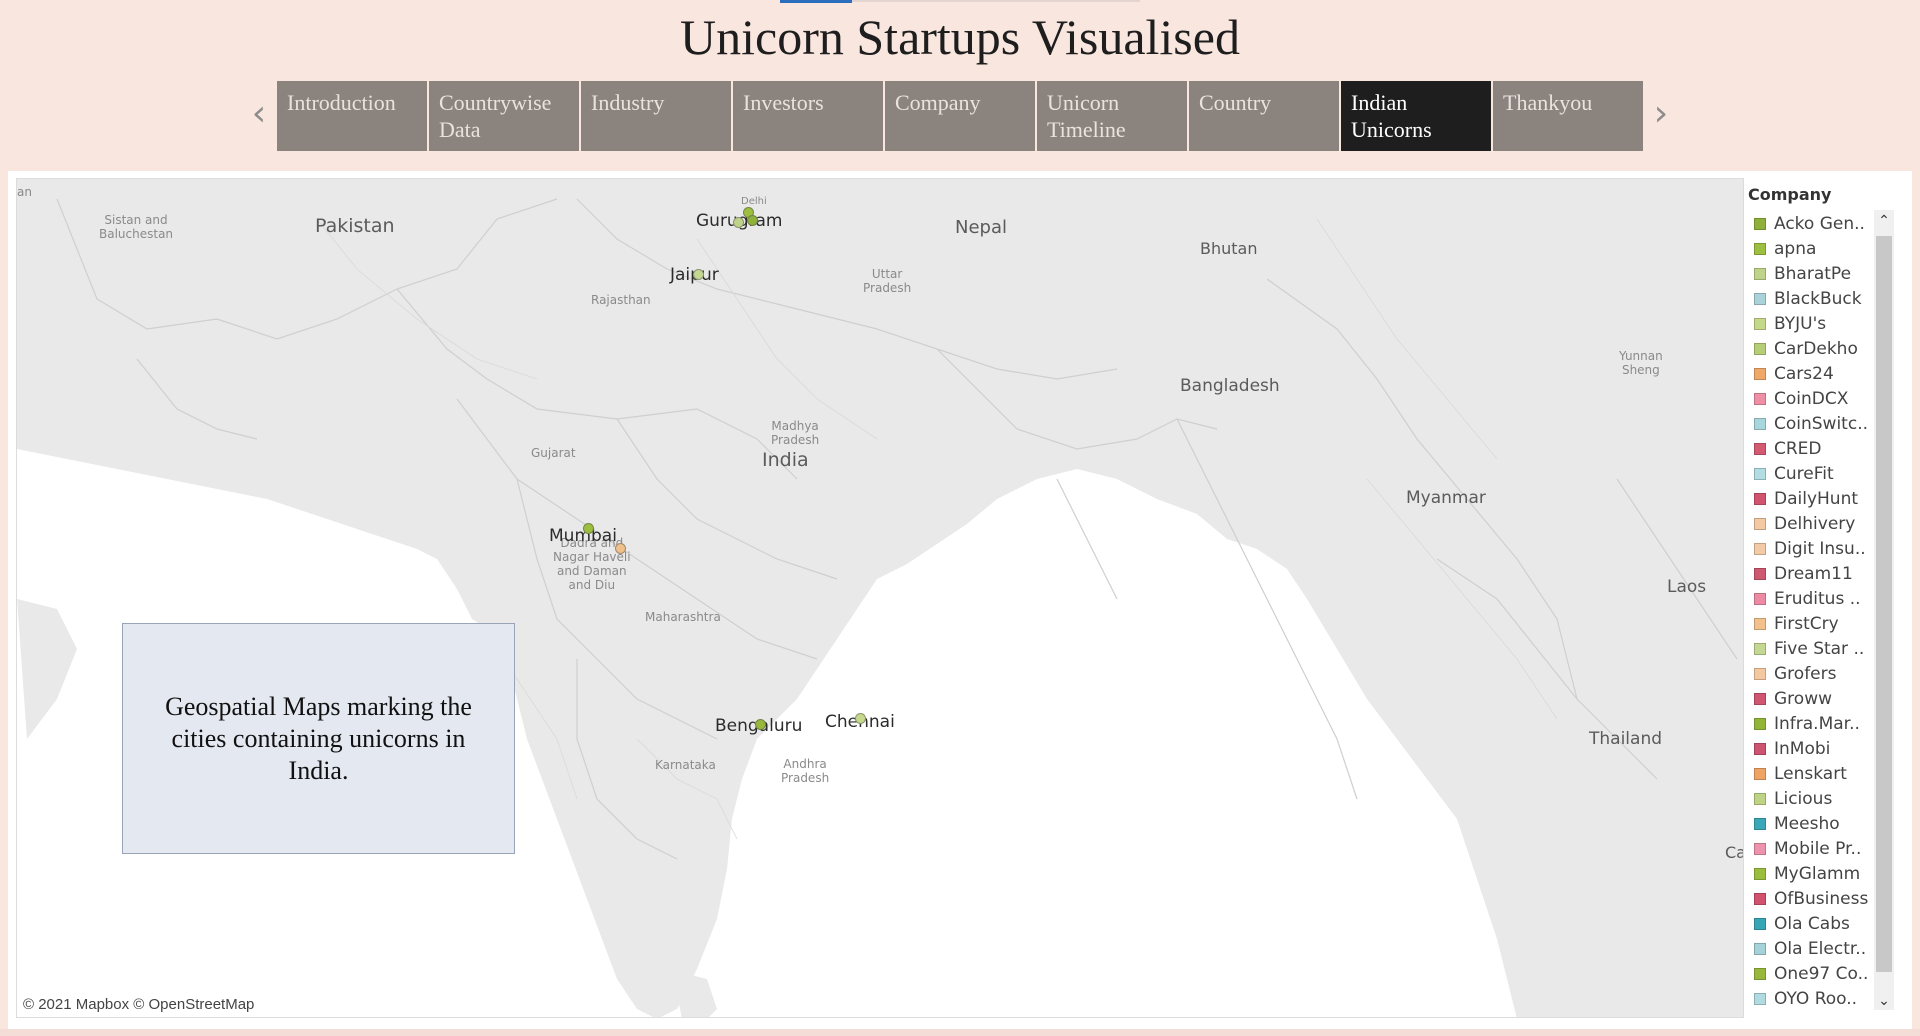 The height and width of the screenshot is (1036, 1920). Describe the element at coordinates (1818, 923) in the screenshot. I see `legend-item: Ola Cabs` at that location.